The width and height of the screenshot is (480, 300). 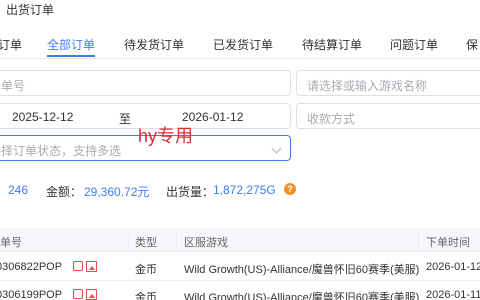 I want to click on order-time: 2026-01-12, so click(x=453, y=267).